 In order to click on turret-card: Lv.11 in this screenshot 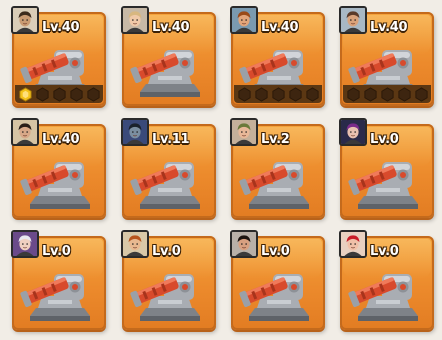, I will do `click(168, 168)`.